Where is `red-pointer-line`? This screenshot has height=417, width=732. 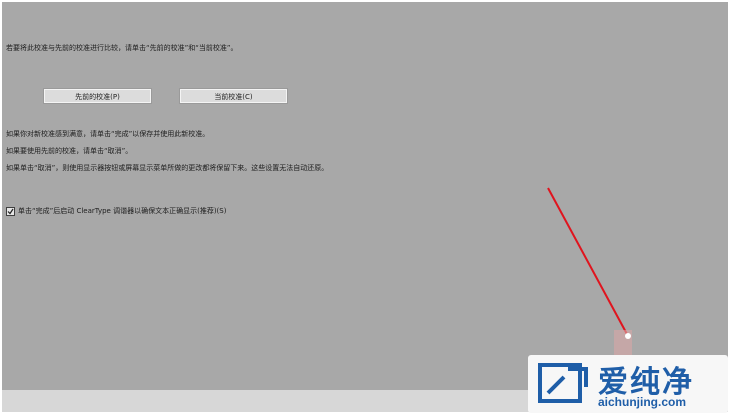
red-pointer-line is located at coordinates (588, 262).